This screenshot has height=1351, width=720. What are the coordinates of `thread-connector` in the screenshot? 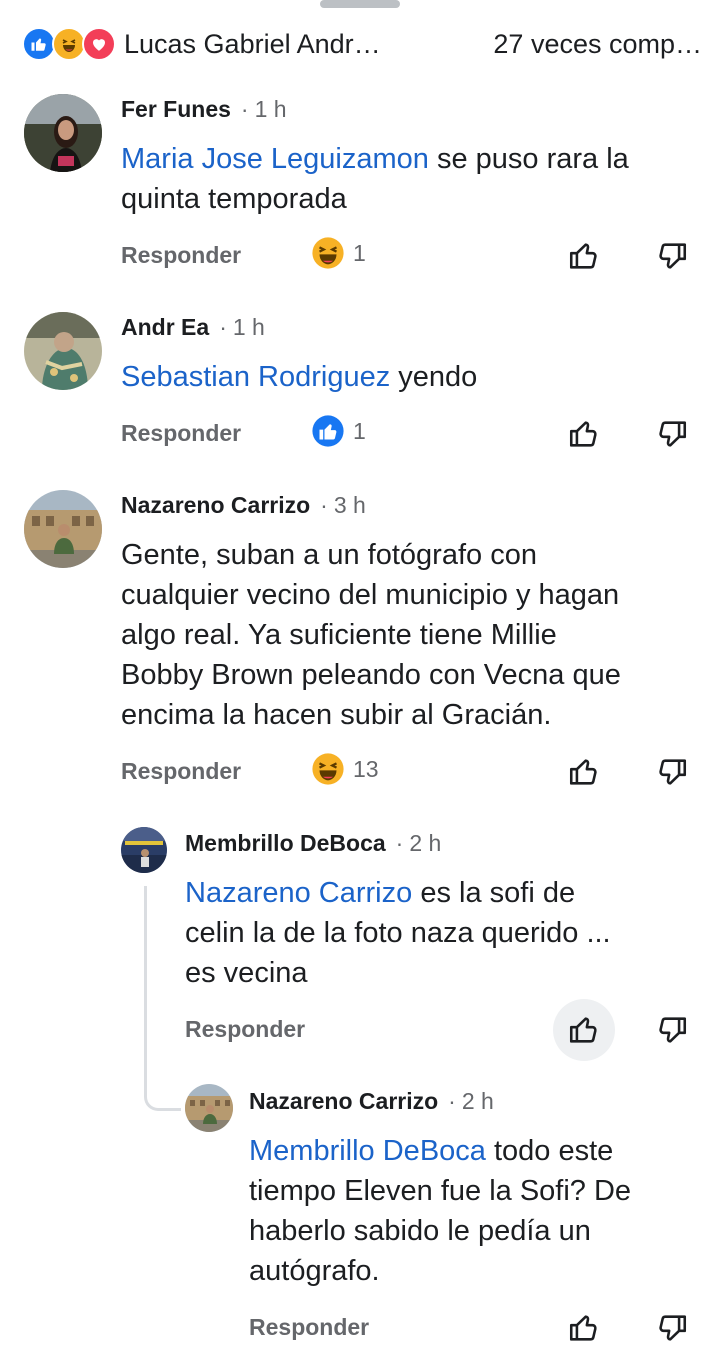 It's located at (162, 1095).